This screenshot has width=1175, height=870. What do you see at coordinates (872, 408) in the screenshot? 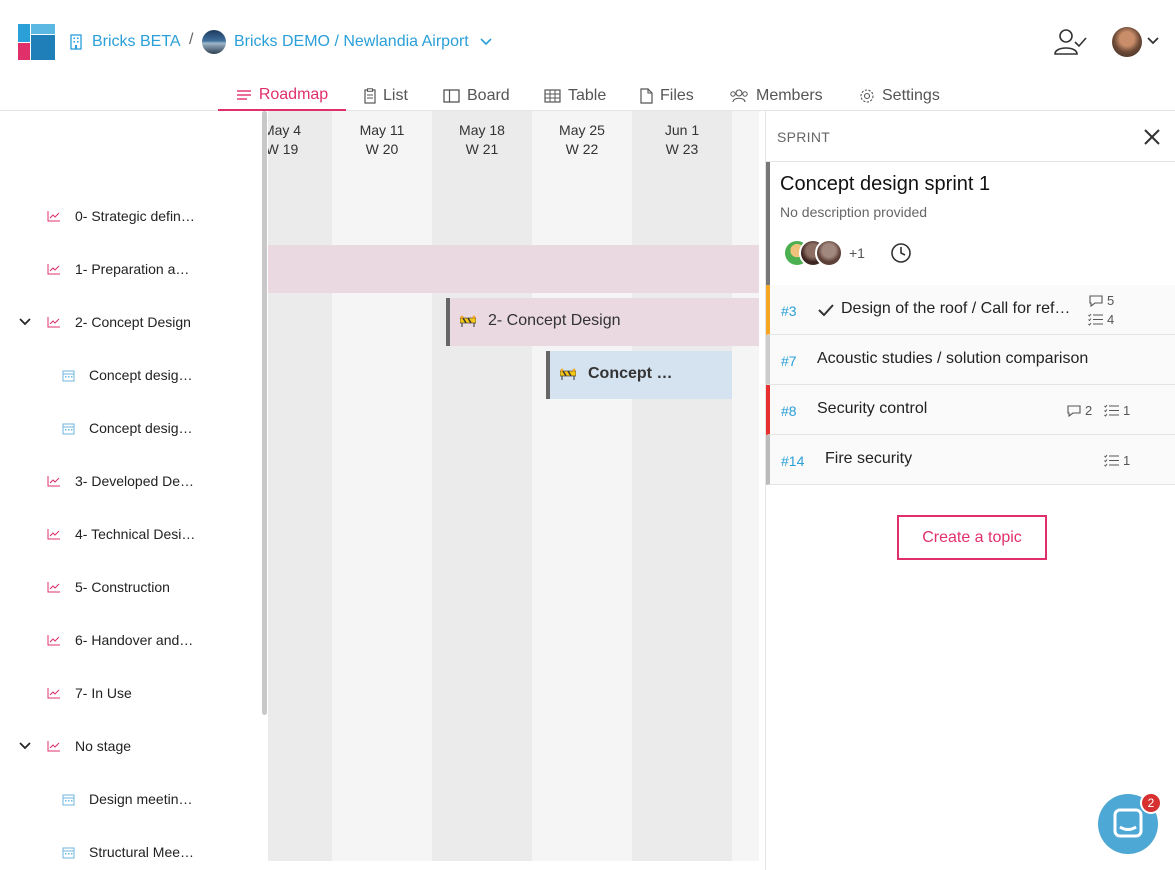
I see `topic-title: Security control` at bounding box center [872, 408].